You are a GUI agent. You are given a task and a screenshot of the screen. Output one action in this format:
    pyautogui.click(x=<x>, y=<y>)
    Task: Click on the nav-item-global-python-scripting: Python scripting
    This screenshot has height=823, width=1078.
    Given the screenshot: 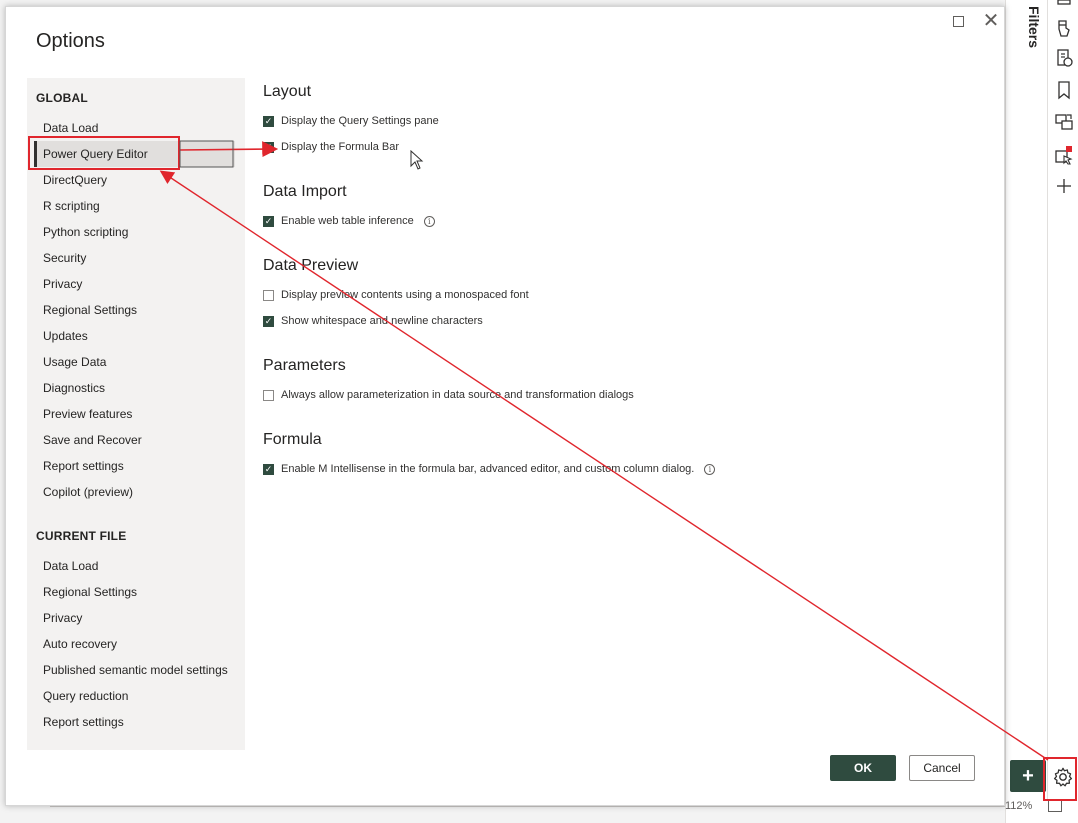 What is the action you would take?
    pyautogui.click(x=134, y=232)
    